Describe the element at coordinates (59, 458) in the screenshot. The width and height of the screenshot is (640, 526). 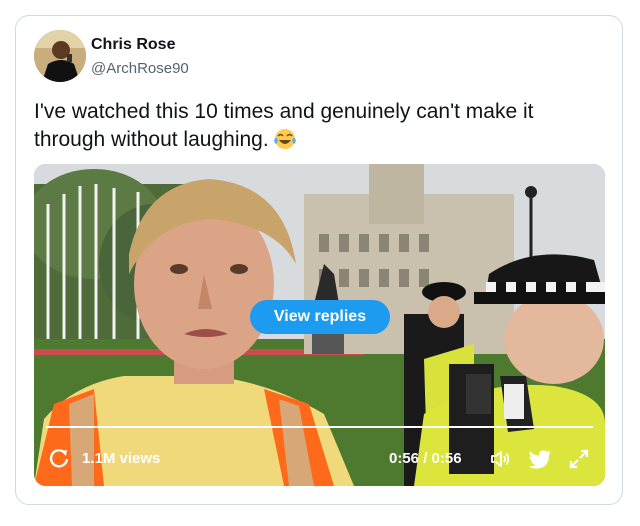
I see `replay-icon` at that location.